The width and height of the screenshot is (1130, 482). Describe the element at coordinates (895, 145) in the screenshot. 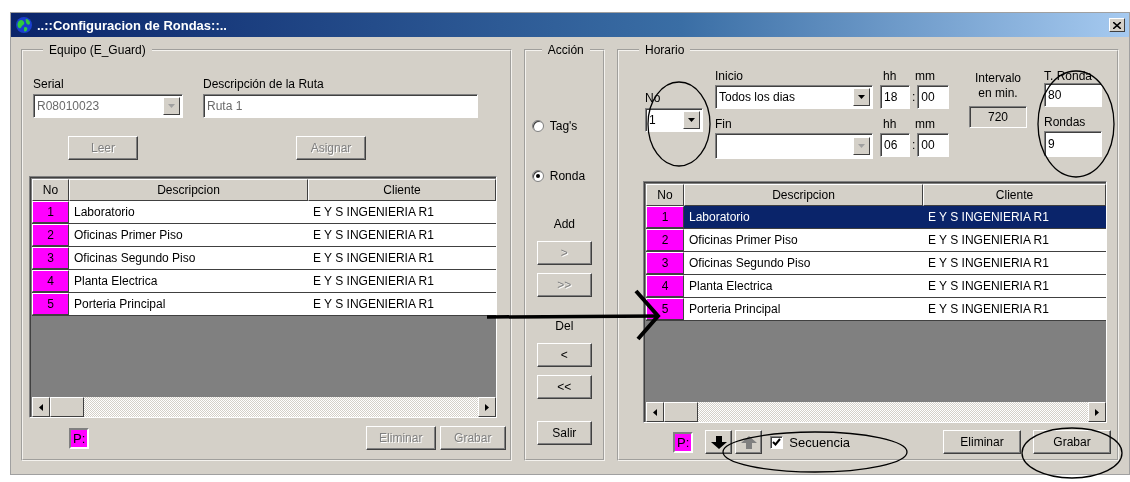

I see `hour-field: 06` at that location.